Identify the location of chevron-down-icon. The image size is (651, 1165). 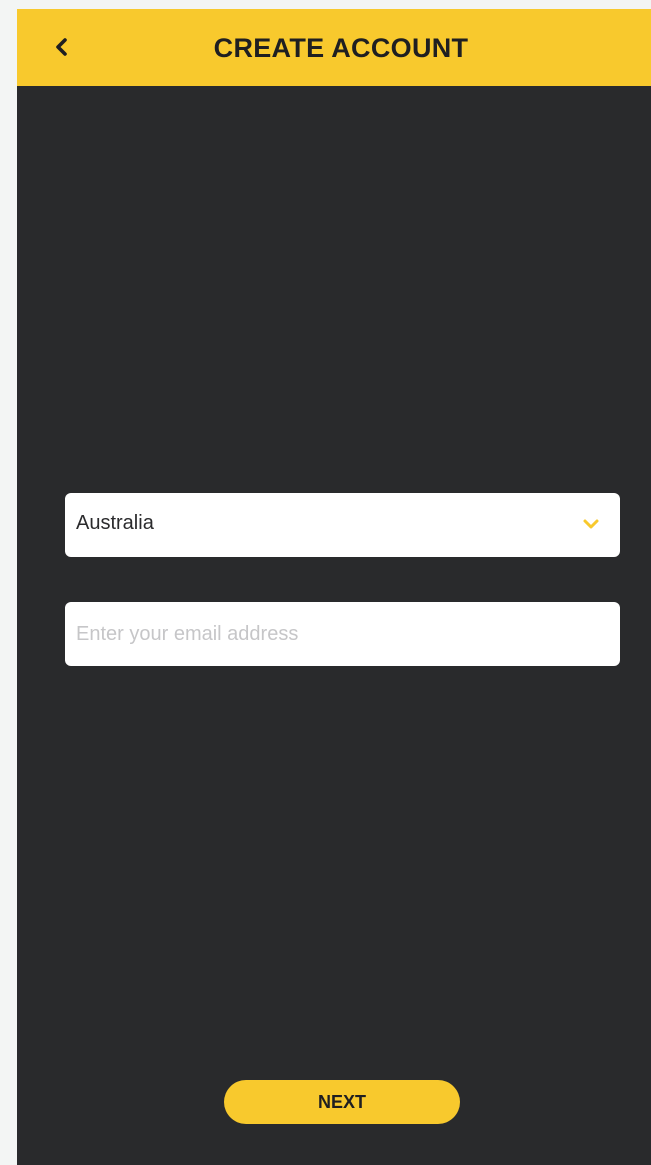
(591, 524).